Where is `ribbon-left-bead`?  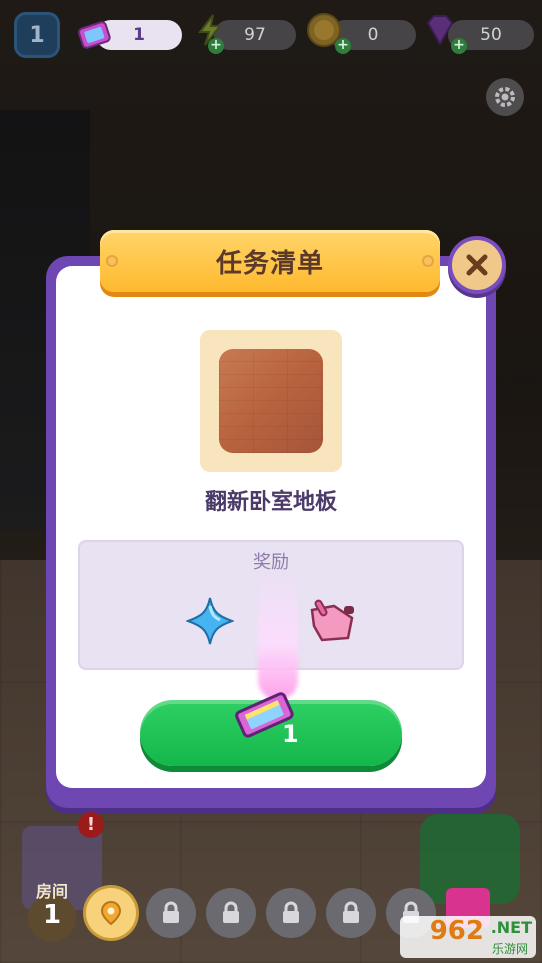 ribbon-left-bead is located at coordinates (112, 261).